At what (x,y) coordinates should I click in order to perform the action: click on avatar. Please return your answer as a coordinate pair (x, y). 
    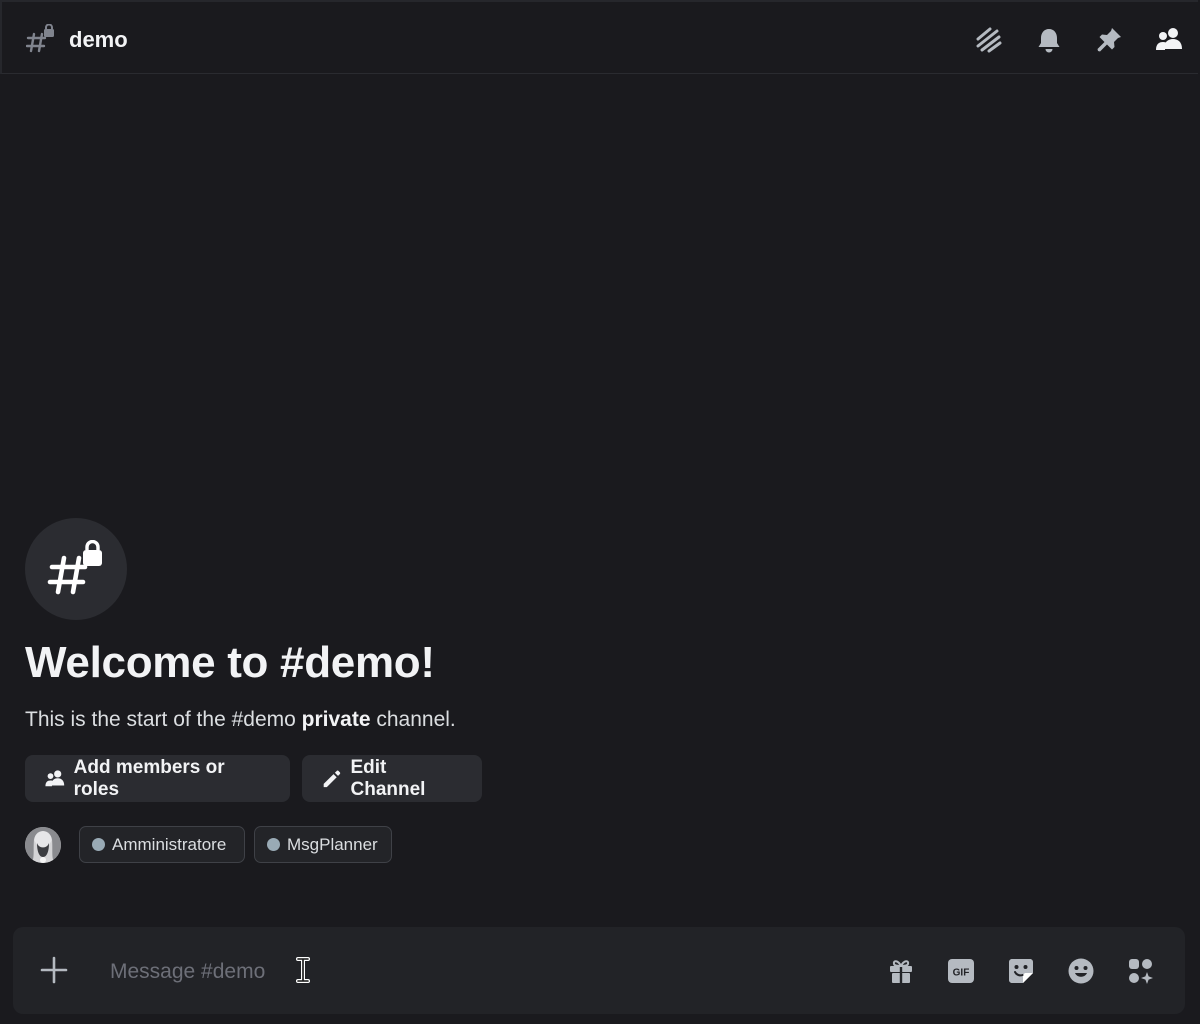
    Looking at the image, I should click on (43, 845).